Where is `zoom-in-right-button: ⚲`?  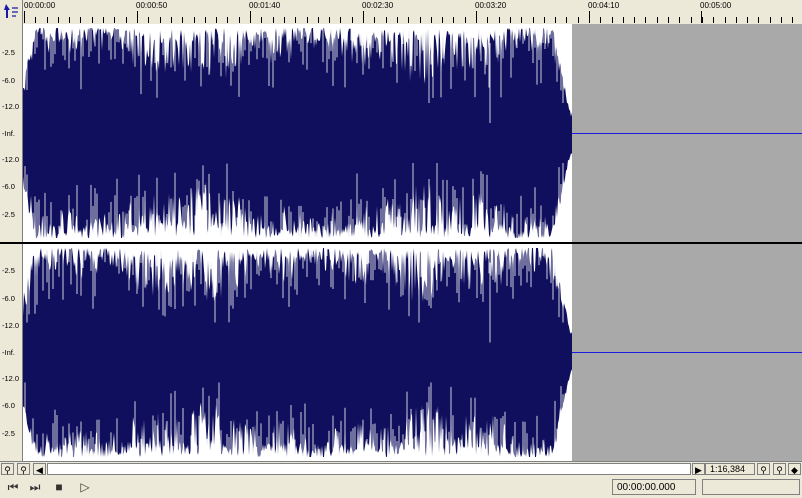
zoom-in-right-button: ⚲ is located at coordinates (779, 469).